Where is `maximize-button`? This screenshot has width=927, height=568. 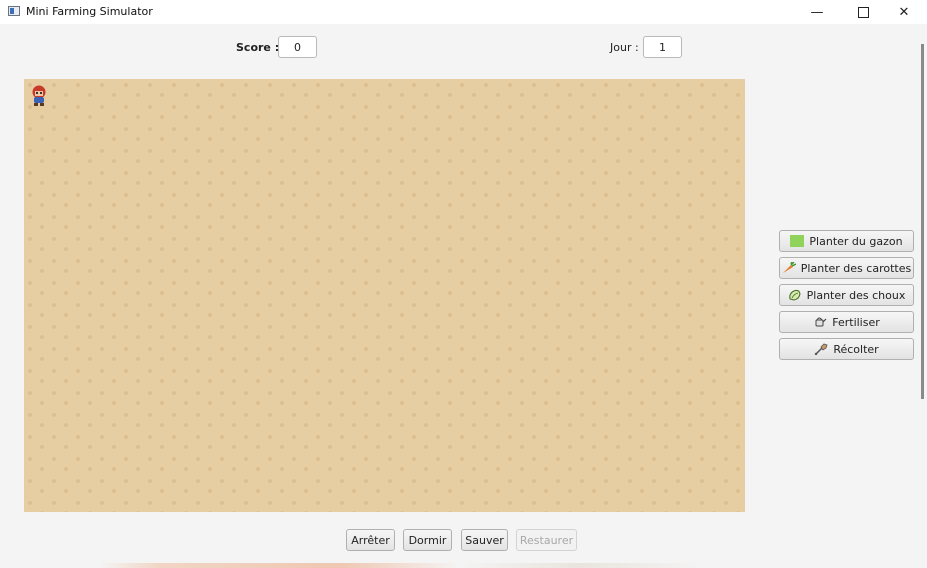 maximize-button is located at coordinates (863, 12).